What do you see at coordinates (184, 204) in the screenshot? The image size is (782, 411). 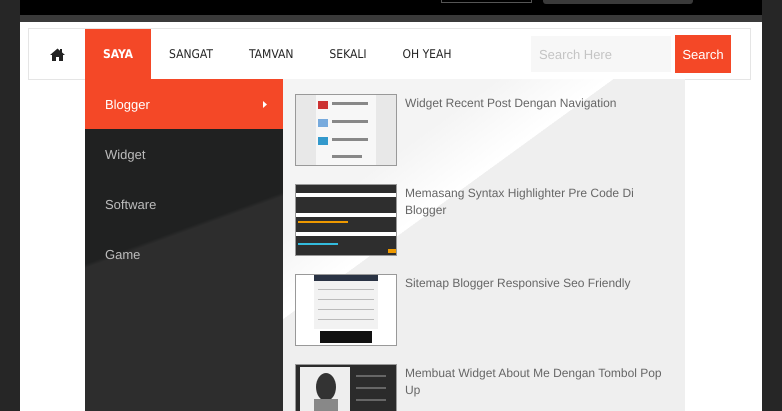 I see `category-item: Software` at bounding box center [184, 204].